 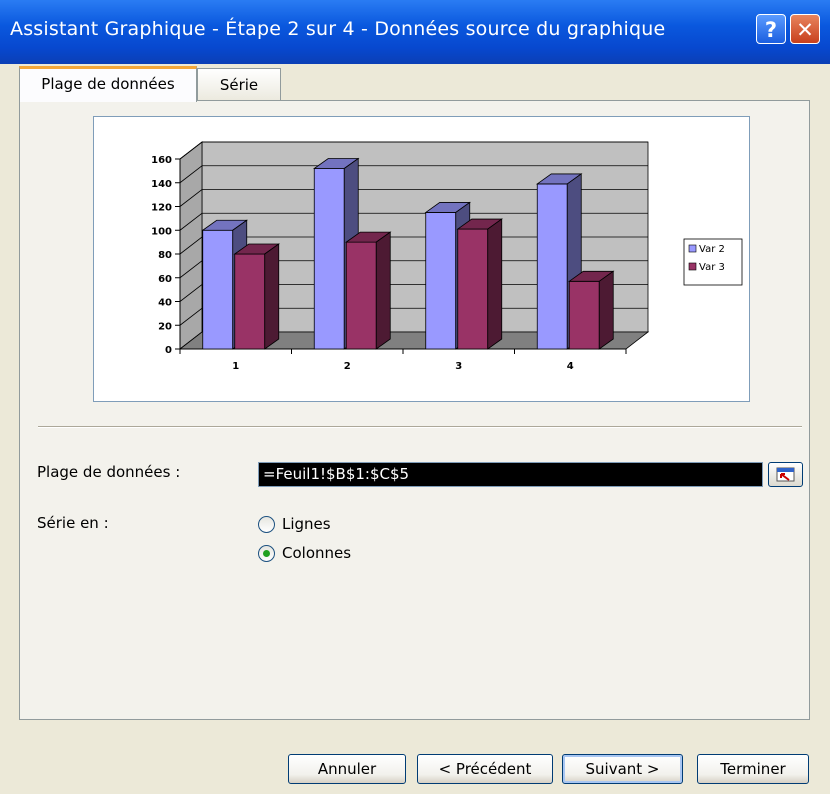 I want to click on collapse-dialog-button, so click(x=785, y=474).